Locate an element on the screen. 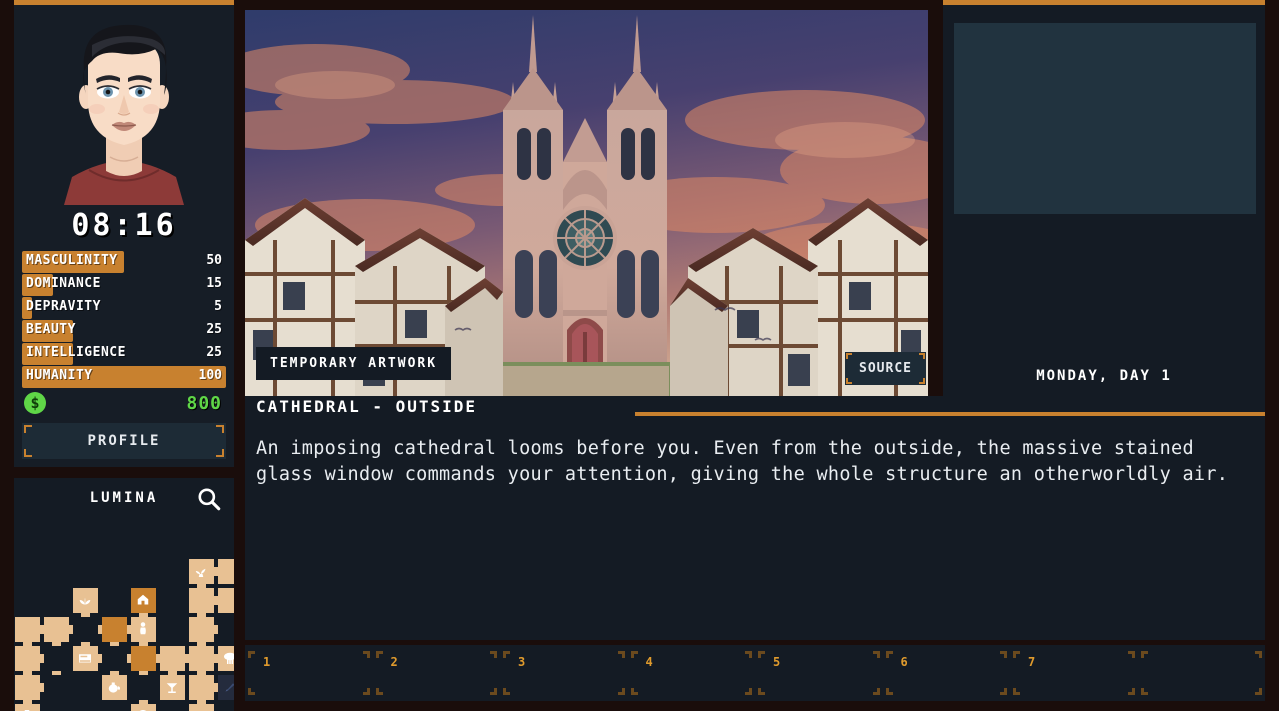 The width and height of the screenshot is (1279, 711). map-panel: LUMINA is located at coordinates (124, 594).